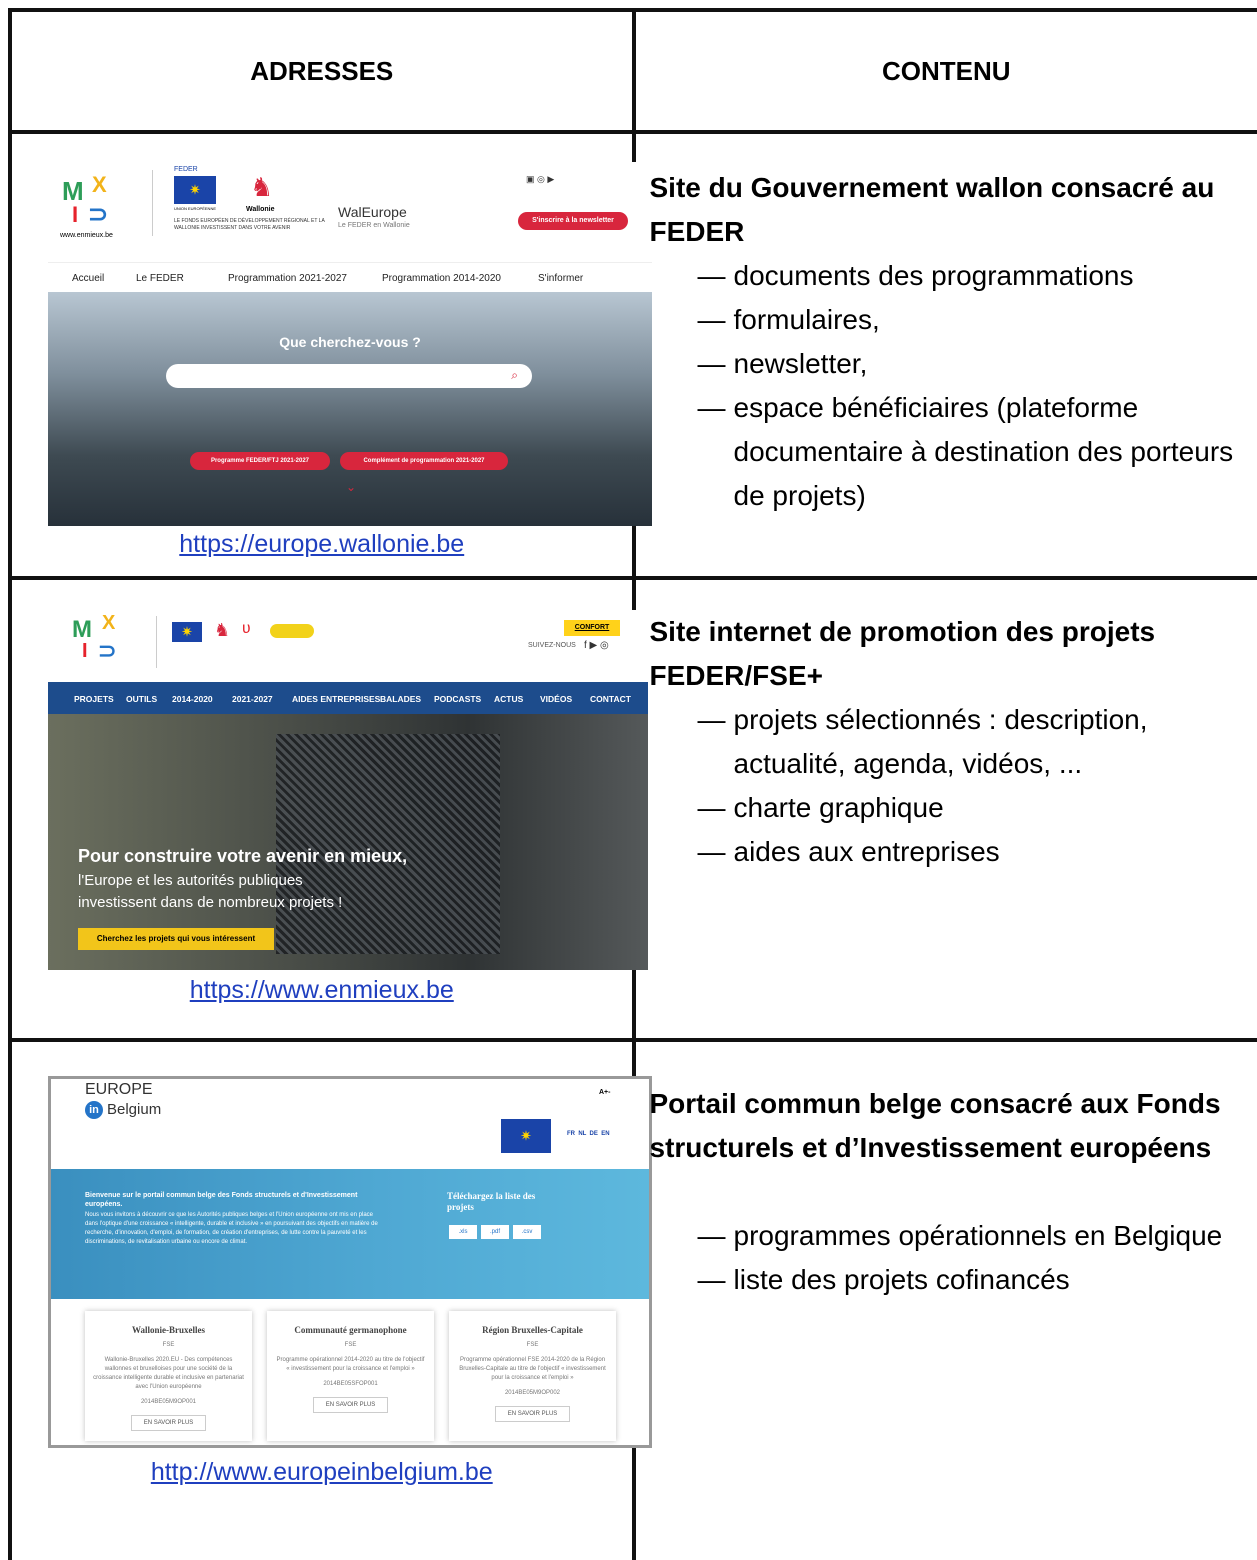 The width and height of the screenshot is (1257, 1560). What do you see at coordinates (322, 544) in the screenshot?
I see `url-wallonie: https://europe.wallonie.be` at bounding box center [322, 544].